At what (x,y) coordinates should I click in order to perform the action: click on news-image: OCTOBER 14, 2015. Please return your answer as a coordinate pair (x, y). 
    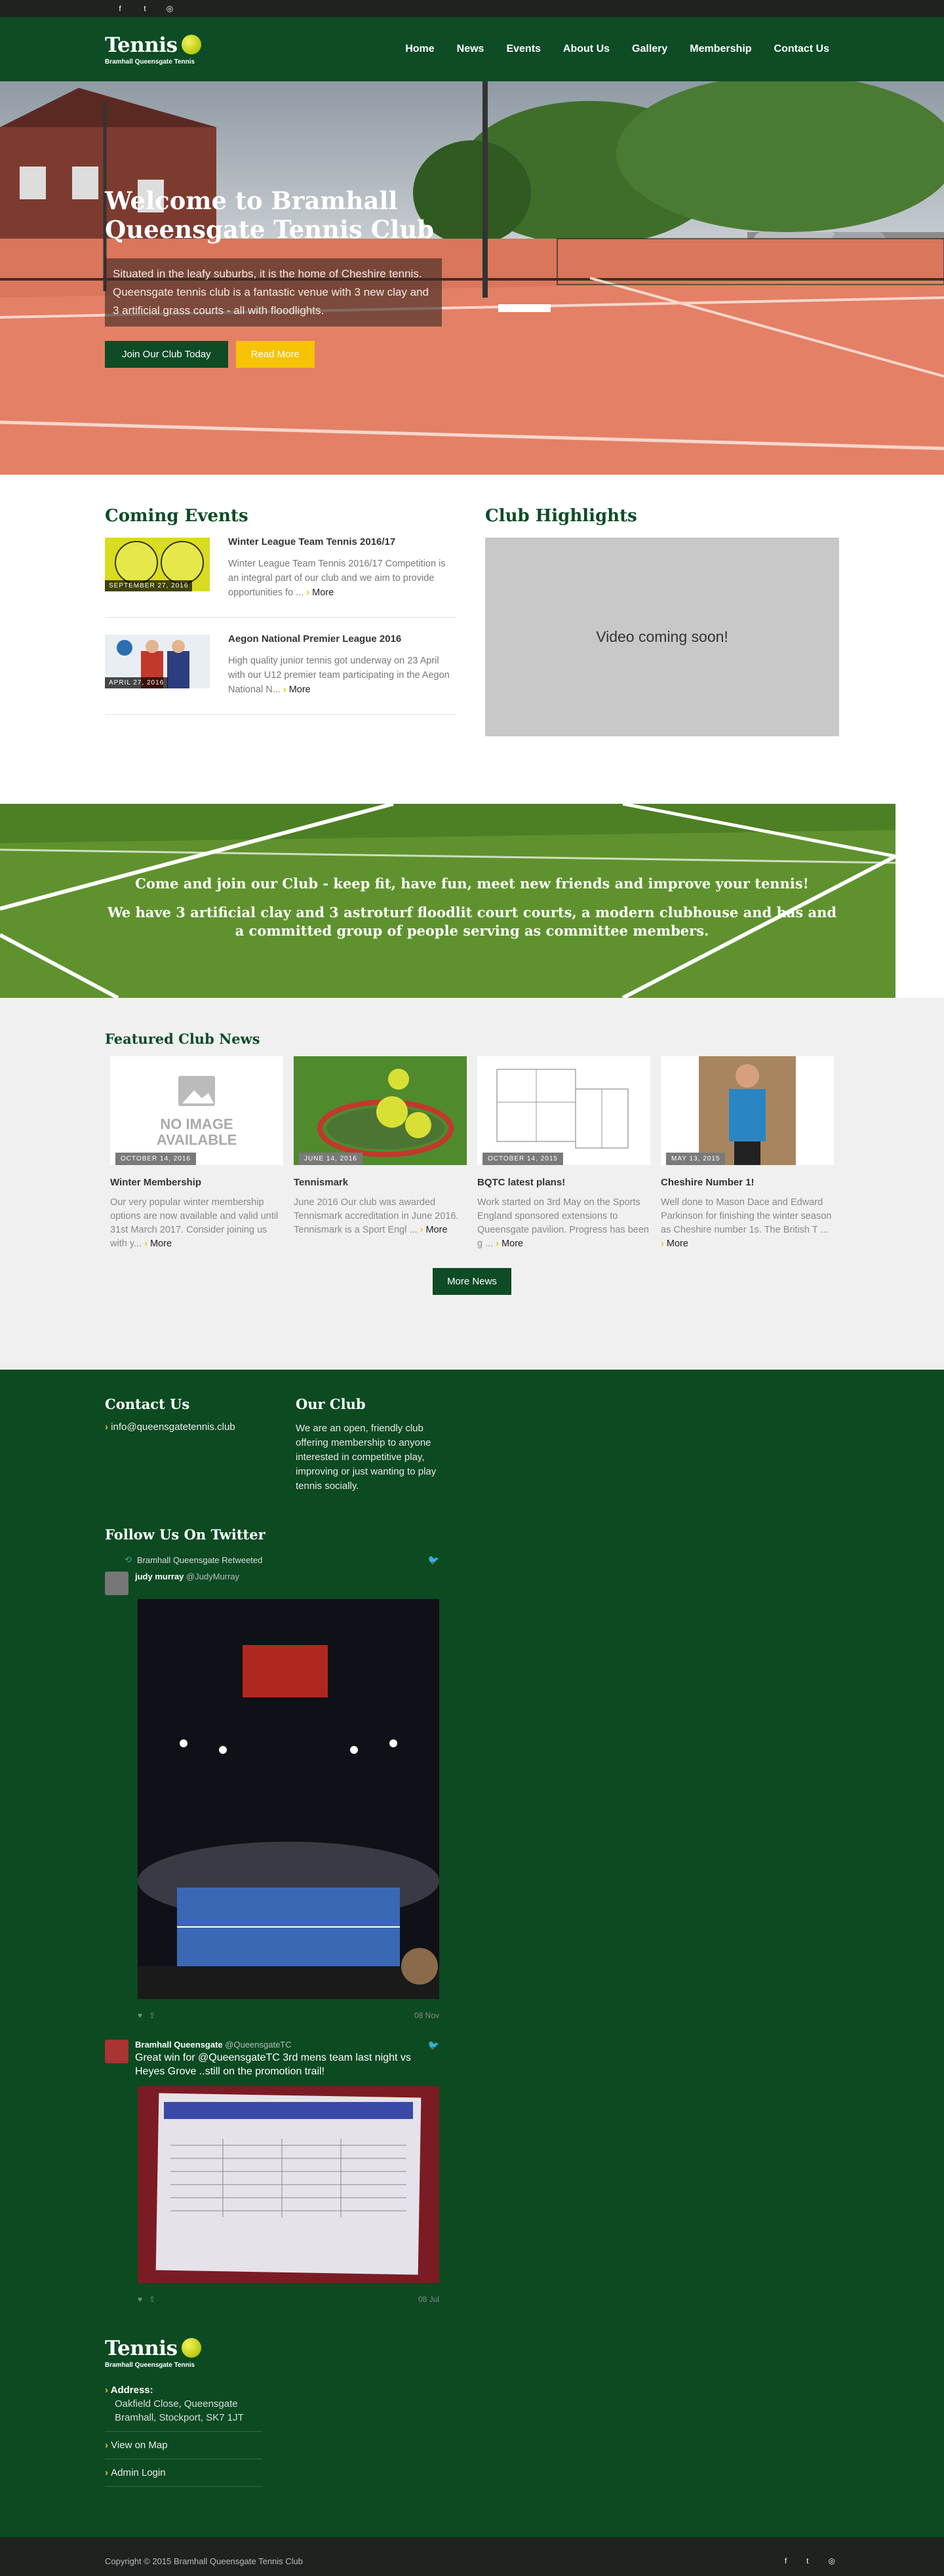
    Looking at the image, I should click on (563, 1110).